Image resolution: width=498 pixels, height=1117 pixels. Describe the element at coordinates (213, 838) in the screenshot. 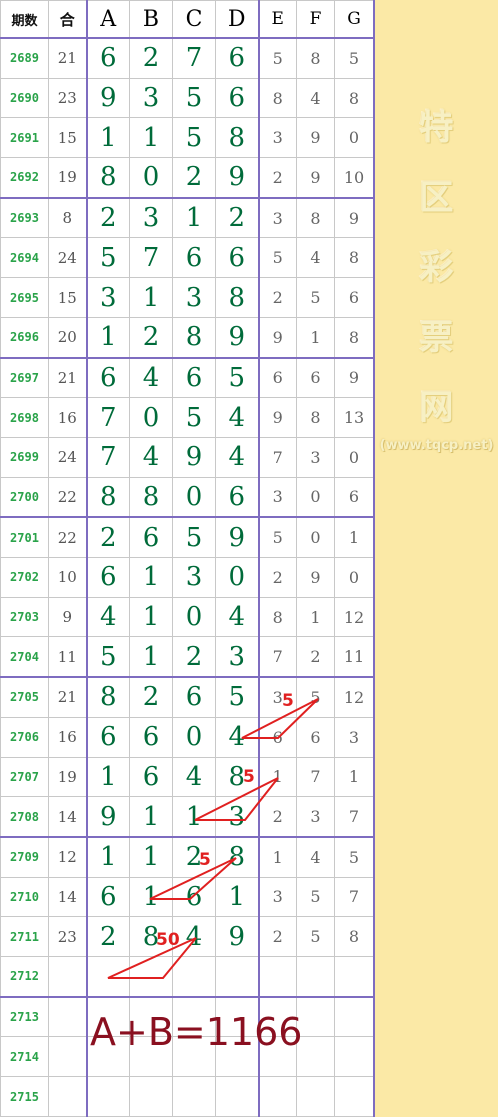

I see `trend-lines` at that location.